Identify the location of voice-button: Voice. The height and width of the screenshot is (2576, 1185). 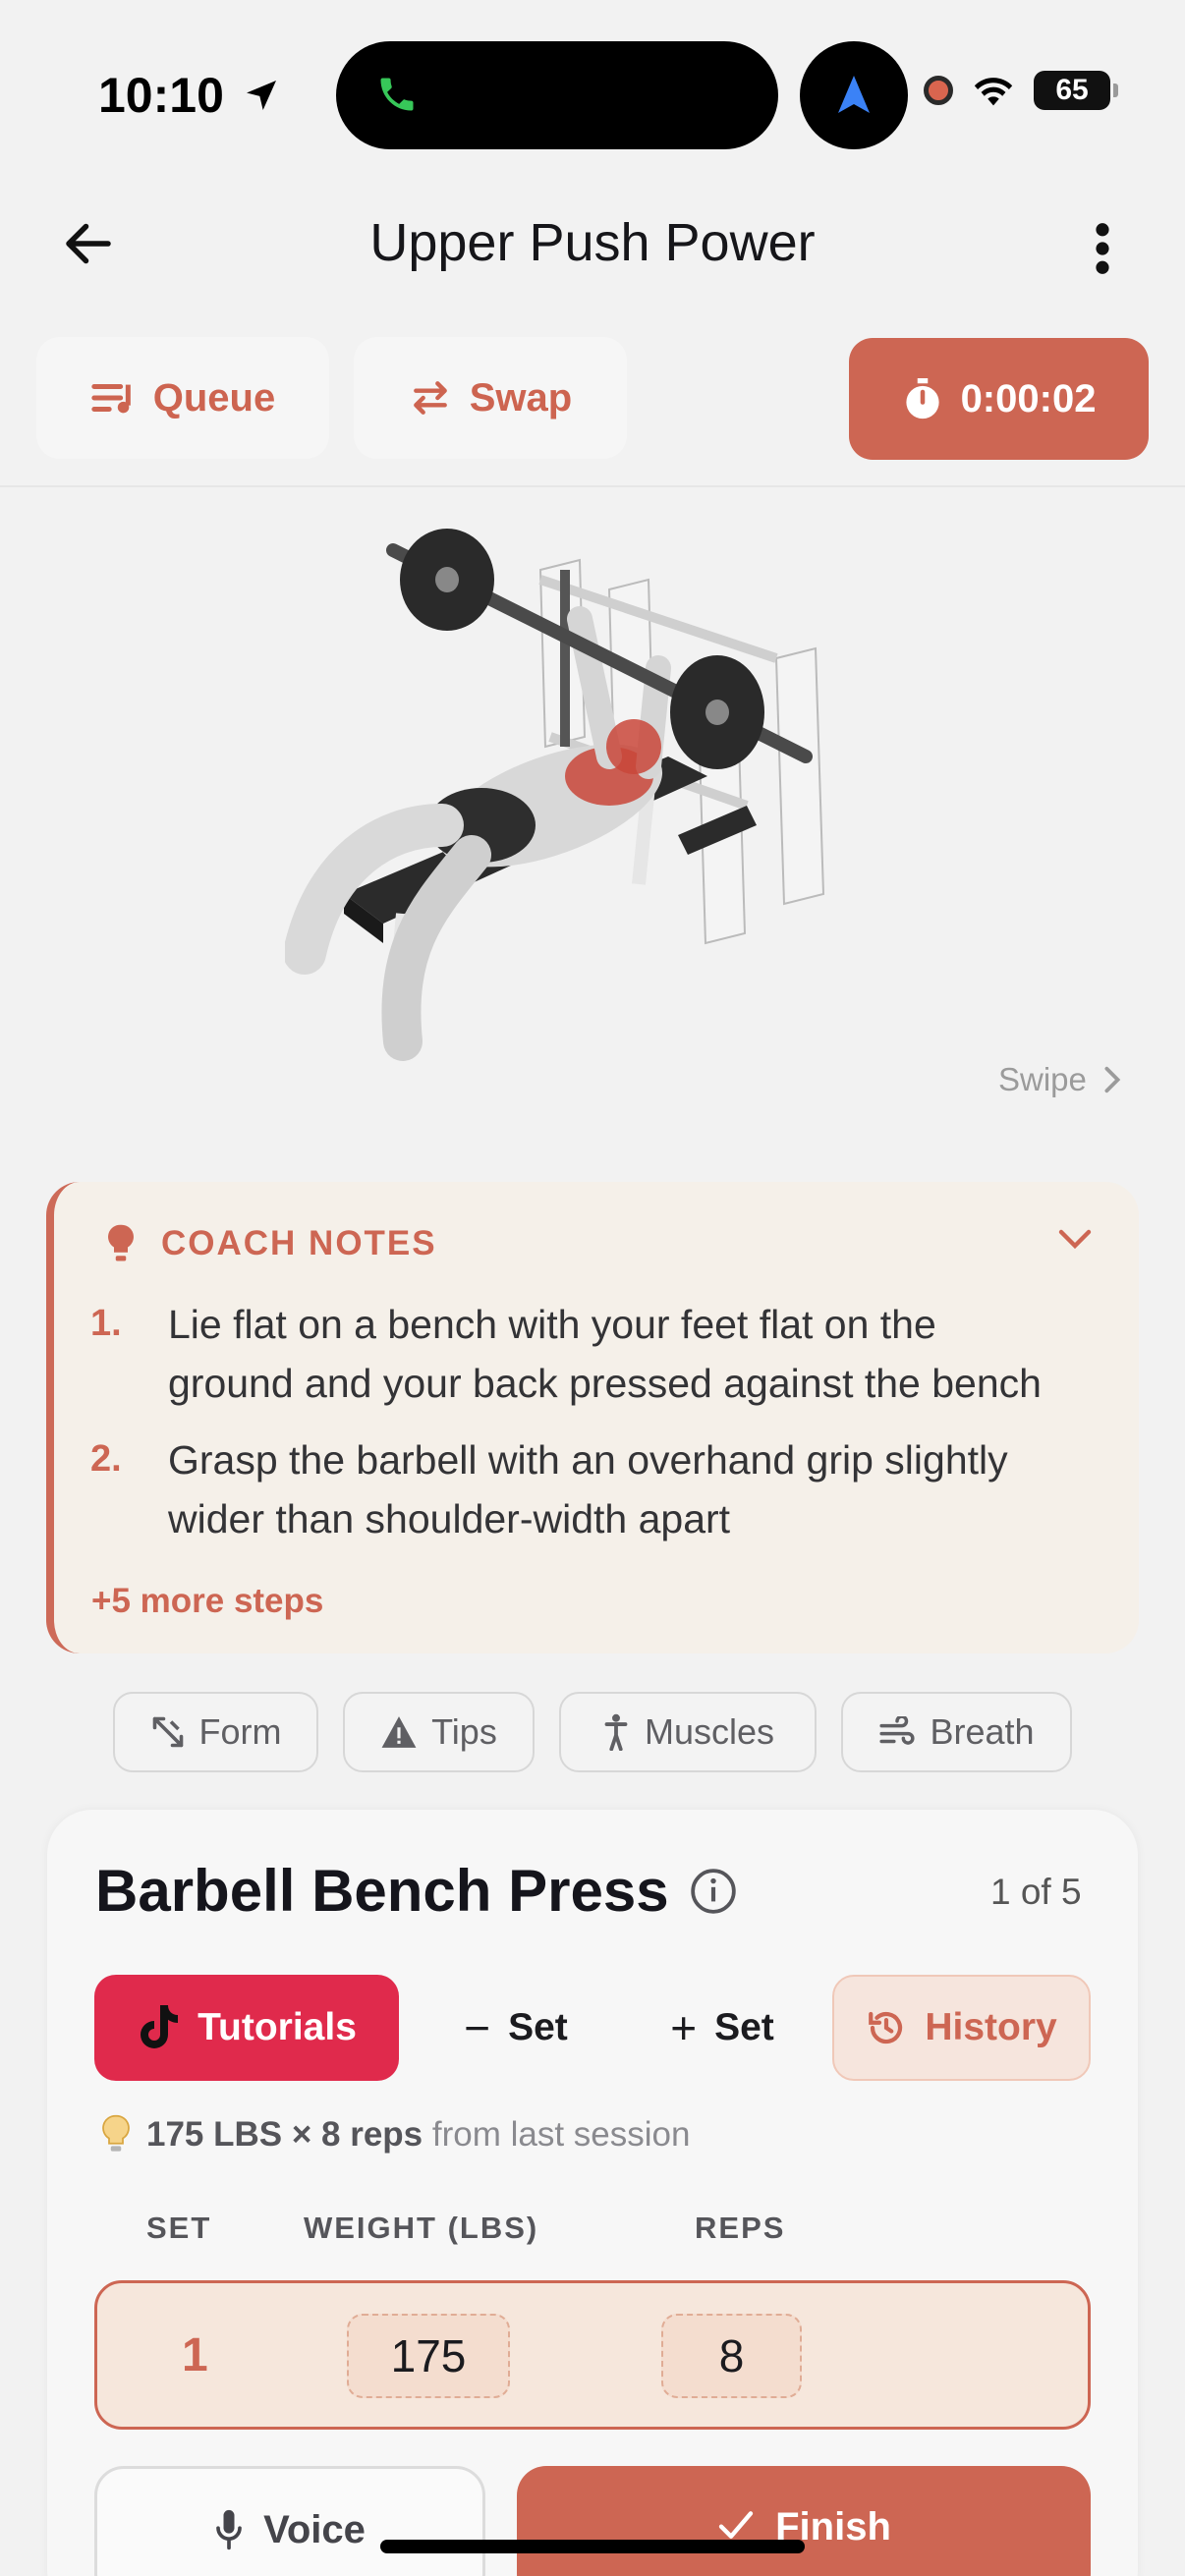
(289, 2521).